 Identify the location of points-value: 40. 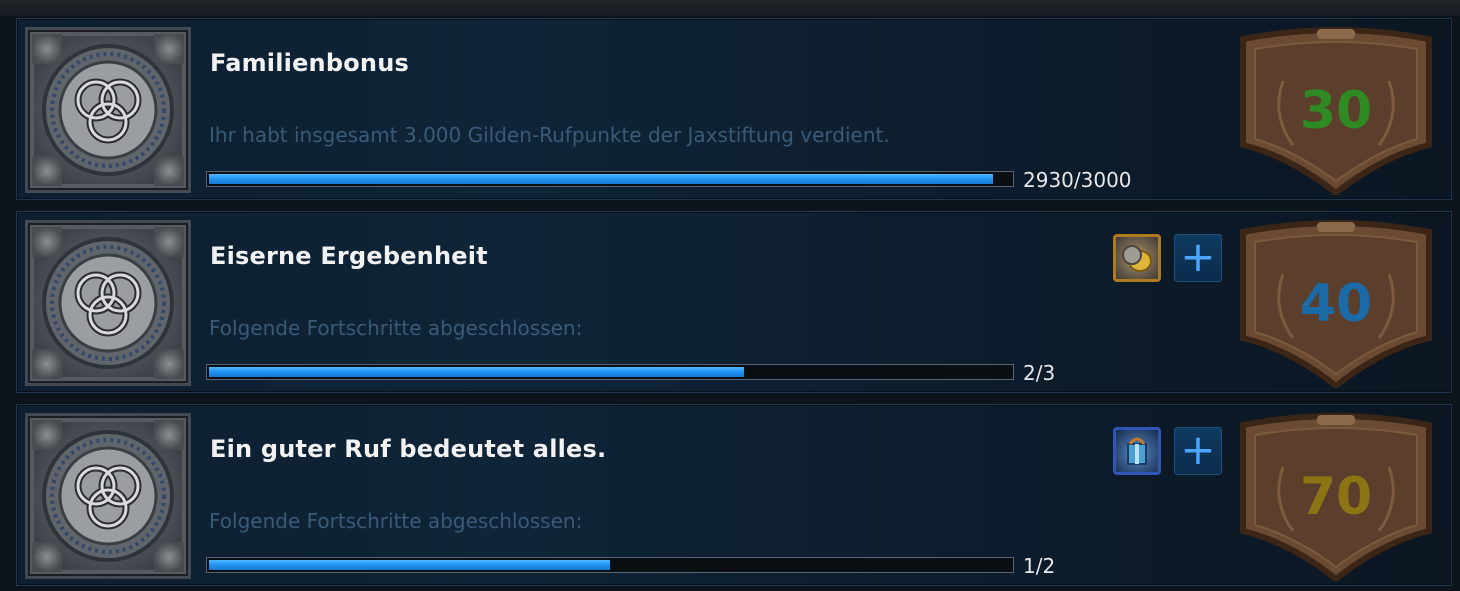
(1336, 304).